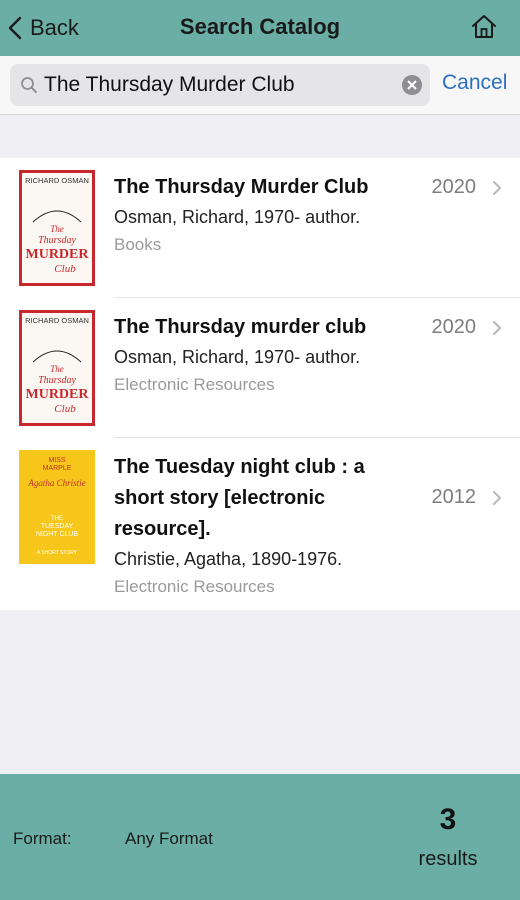  What do you see at coordinates (57, 553) in the screenshot?
I see `svg-text: A SHORT STORY` at bounding box center [57, 553].